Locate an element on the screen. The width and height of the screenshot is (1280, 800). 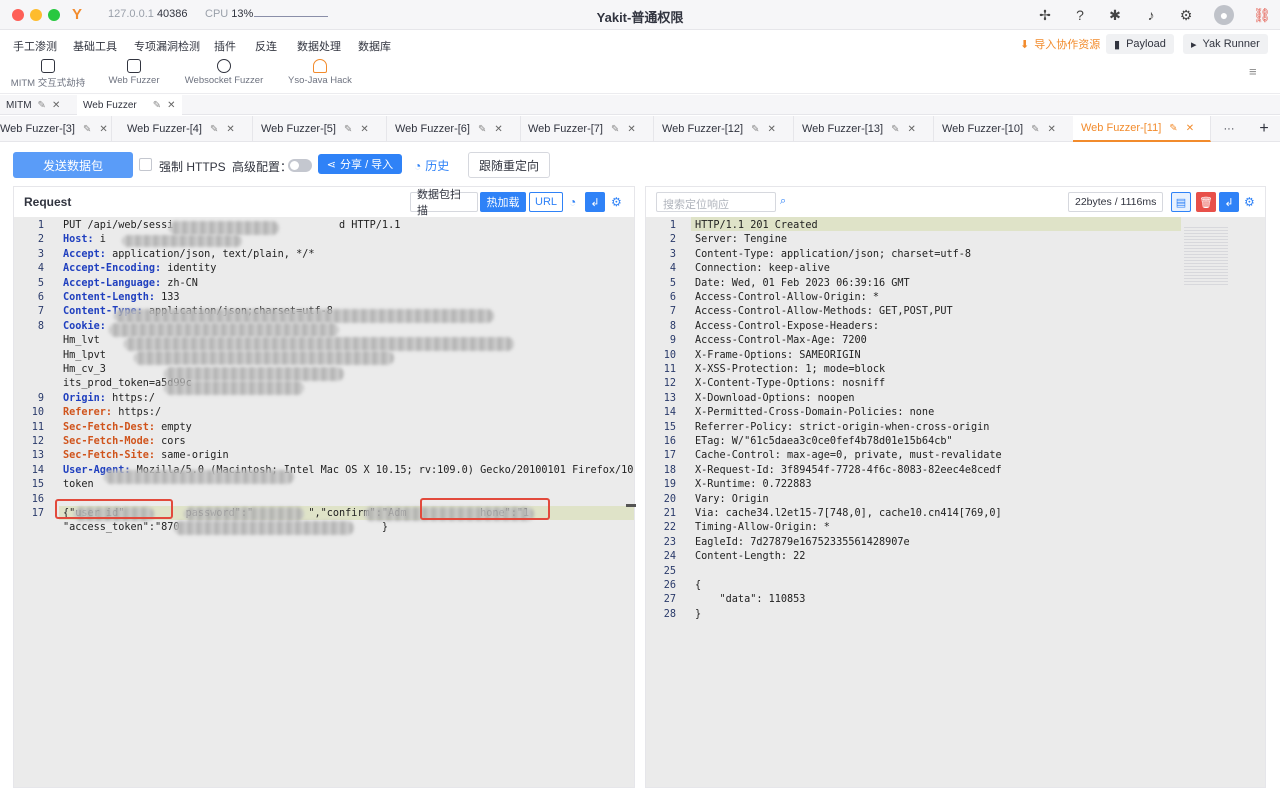
response-line: 27 "data": 110853 is located at coordinates (955, 600).